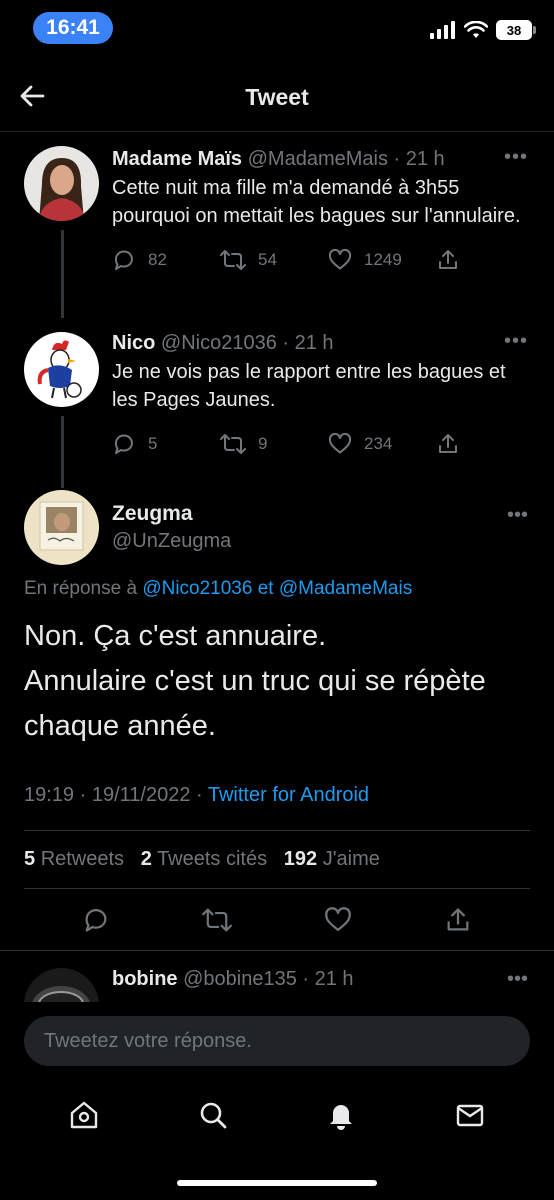 Image resolution: width=554 pixels, height=1200 pixels. Describe the element at coordinates (274, 444) in the screenshot. I see `retweet-button: 9` at that location.